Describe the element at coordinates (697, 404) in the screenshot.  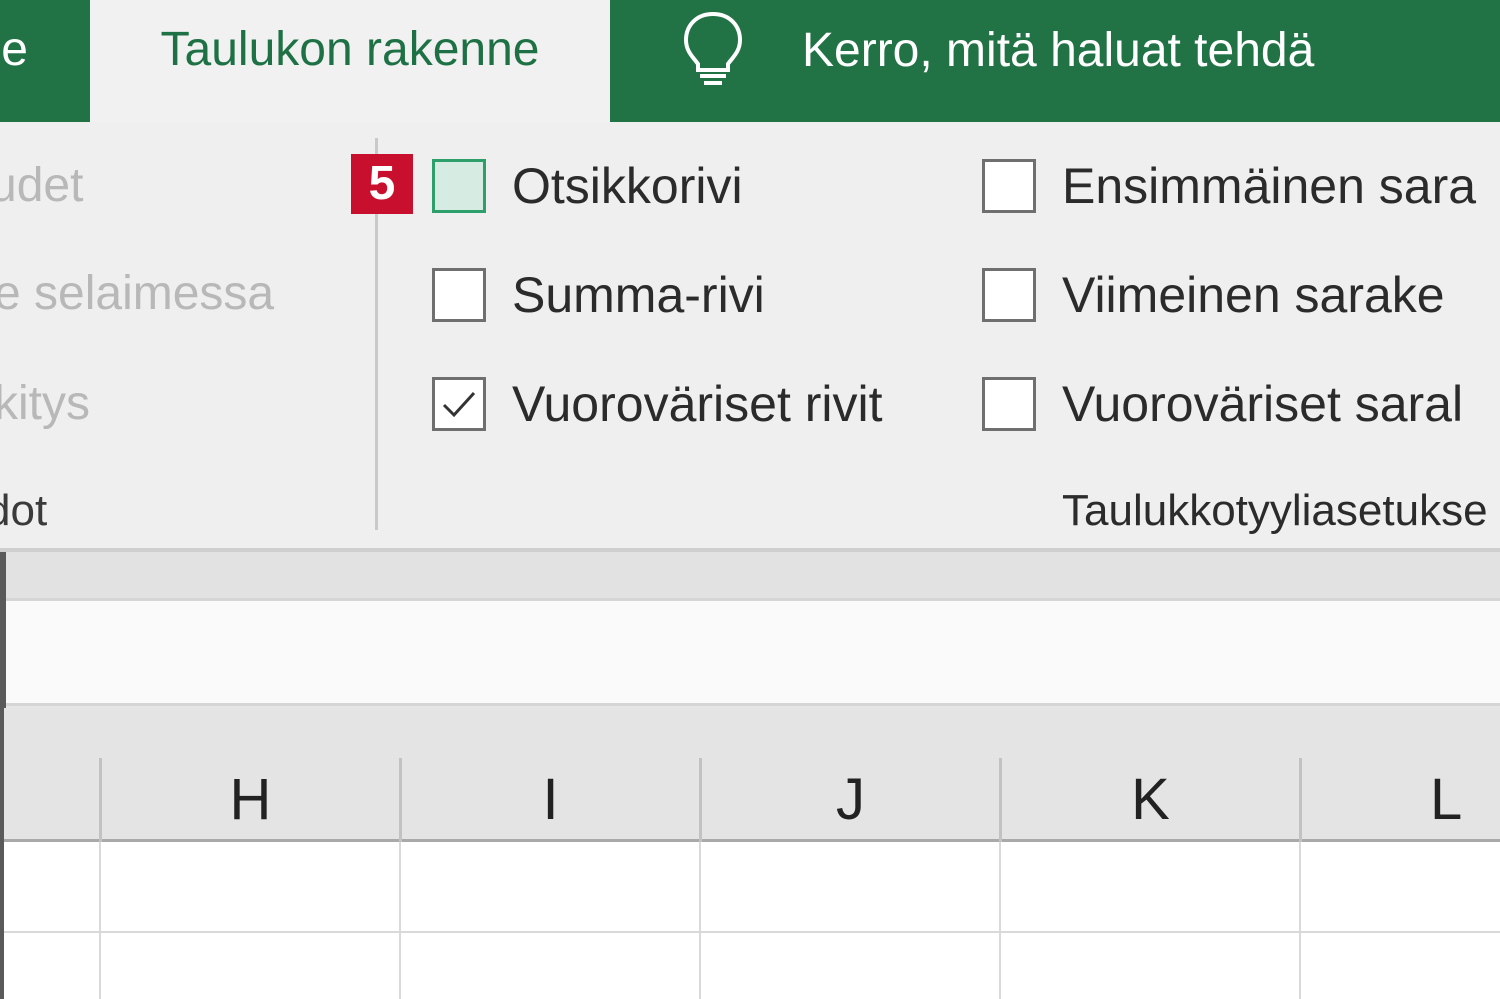
I see `banded-rows-label: Vuoroväriset rivit` at that location.